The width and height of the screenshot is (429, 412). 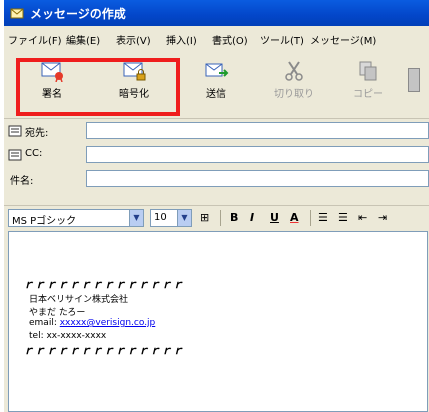 What do you see at coordinates (43, 323) in the screenshot?
I see `signature-email-label: email:` at bounding box center [43, 323].